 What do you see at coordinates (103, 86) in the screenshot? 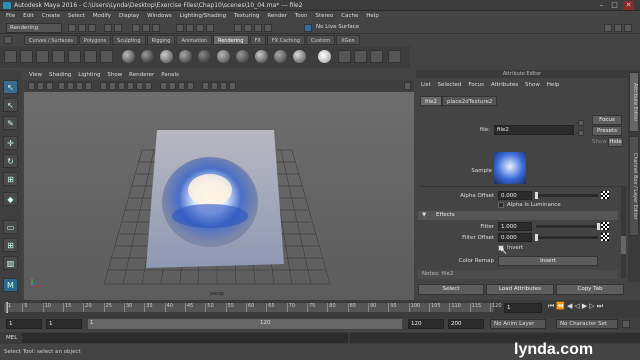
I see `wireframe-icon` at bounding box center [103, 86].